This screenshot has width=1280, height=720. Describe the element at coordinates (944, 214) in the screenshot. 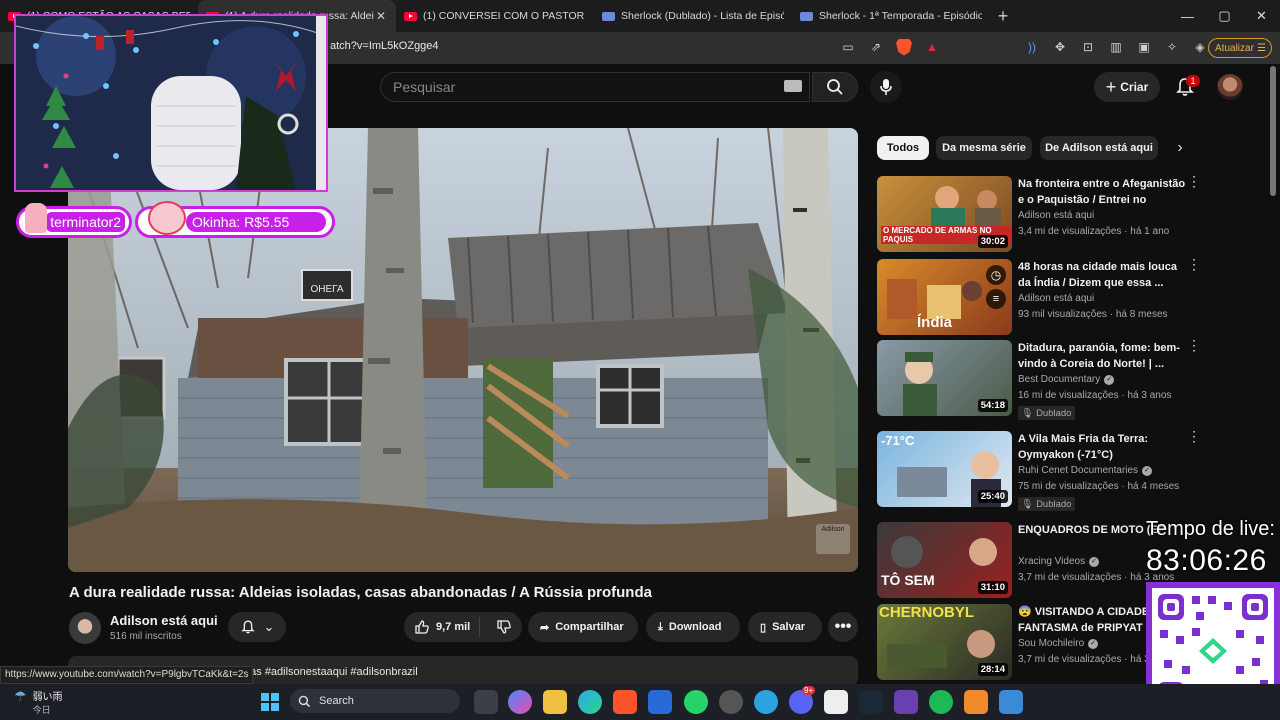

I see `thumbnail: O MERCADO DE ARMAS NO PAQUIS 30:02` at that location.